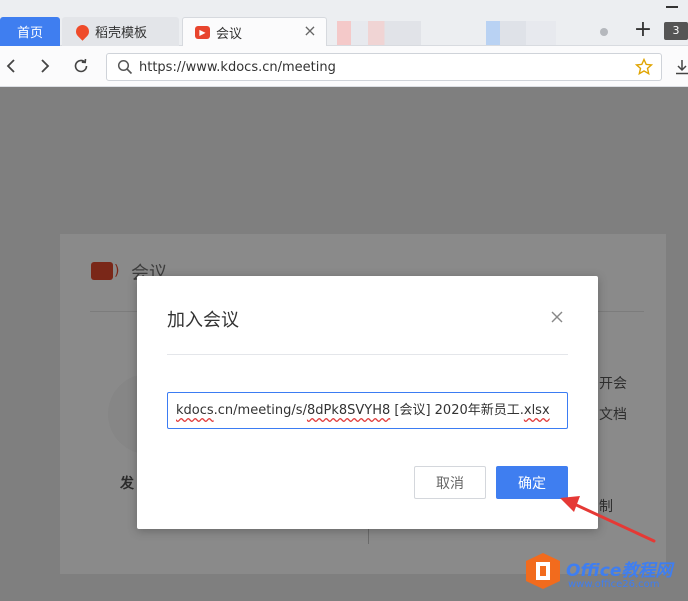 This screenshot has height=601, width=688. I want to click on tab-daoke-label: 稻壳模板, so click(121, 33).